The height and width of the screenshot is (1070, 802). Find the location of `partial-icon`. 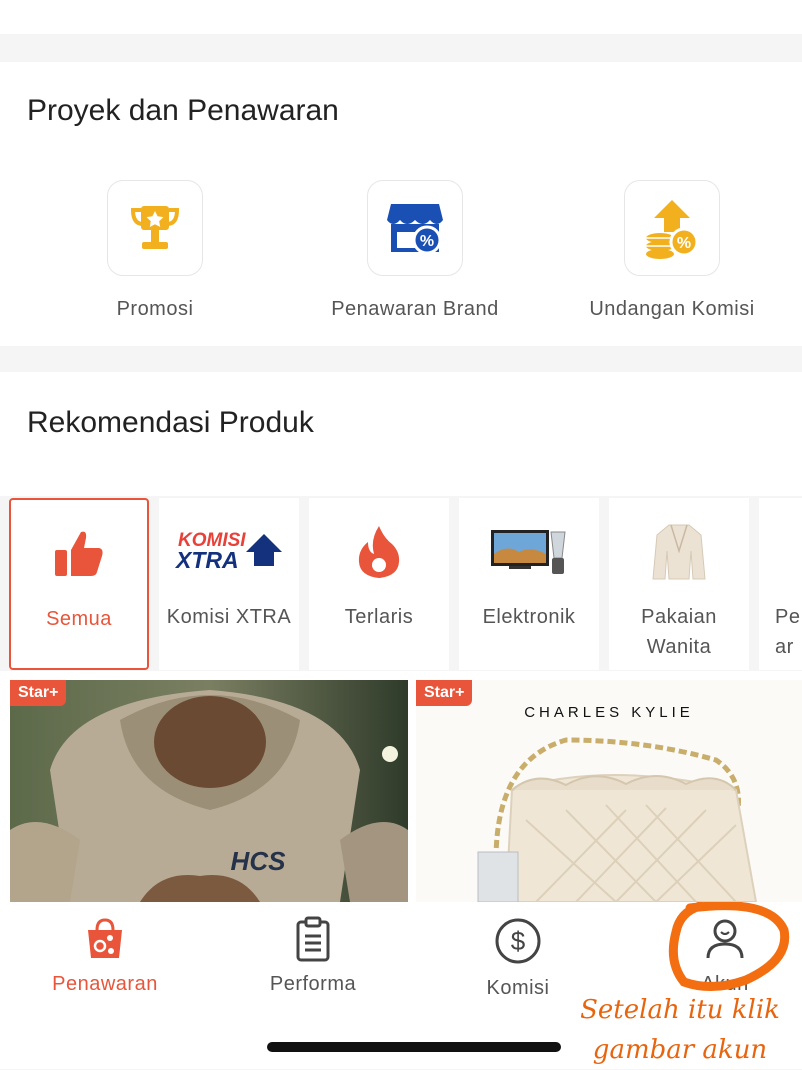

partial-icon is located at coordinates (788, 552).